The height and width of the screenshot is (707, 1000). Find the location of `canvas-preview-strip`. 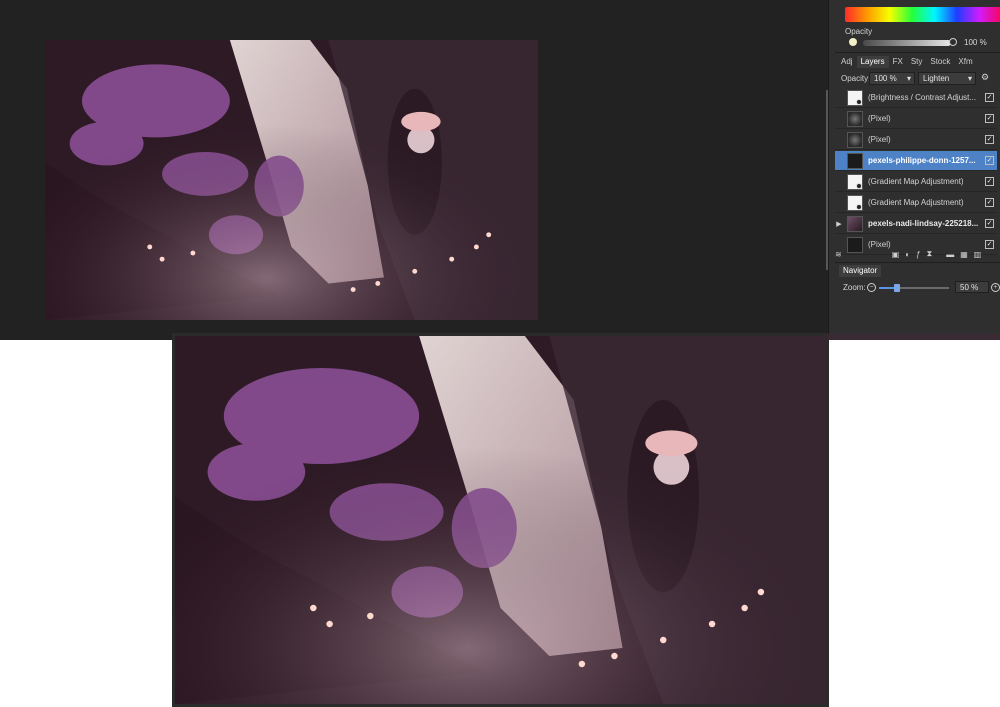

canvas-preview-strip is located at coordinates (914, 337).